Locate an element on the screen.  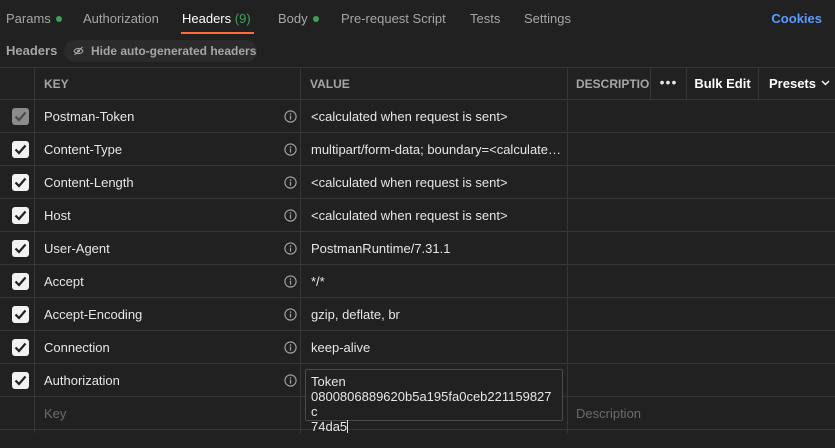
presets-label: Presets is located at coordinates (792, 83).